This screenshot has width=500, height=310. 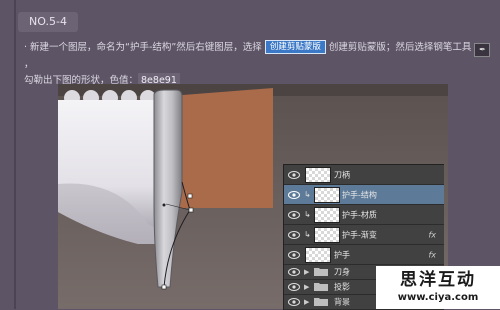 I want to click on group-name: 刀身, so click(x=342, y=272).